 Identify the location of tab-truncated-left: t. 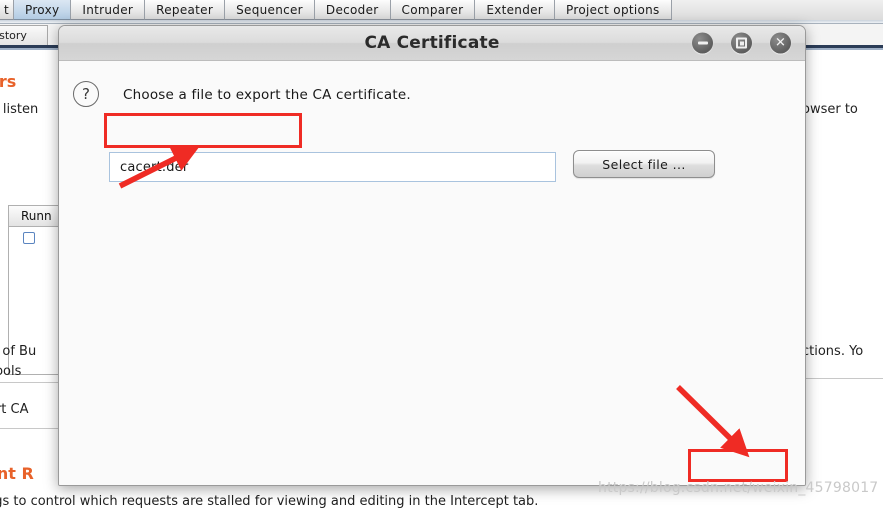
(7, 10).